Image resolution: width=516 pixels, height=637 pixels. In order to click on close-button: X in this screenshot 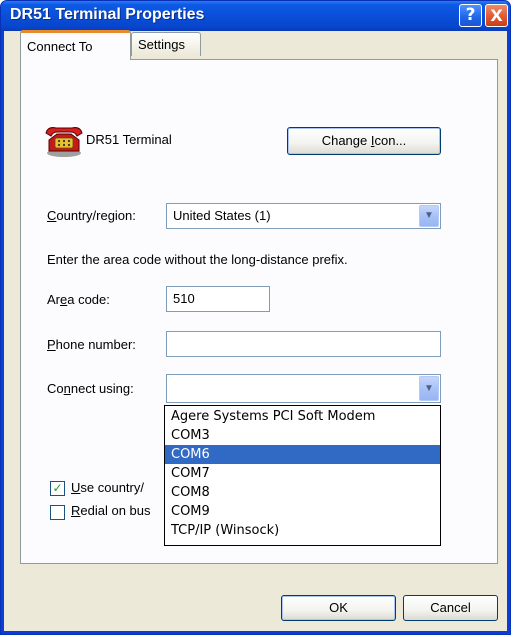, I will do `click(496, 15)`.